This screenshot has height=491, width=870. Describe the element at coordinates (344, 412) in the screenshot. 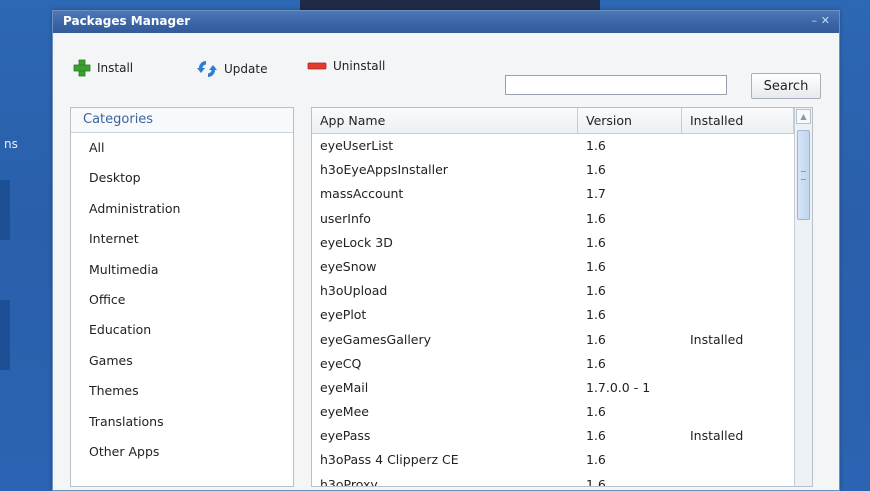

I see `app-name: eyeMee` at that location.